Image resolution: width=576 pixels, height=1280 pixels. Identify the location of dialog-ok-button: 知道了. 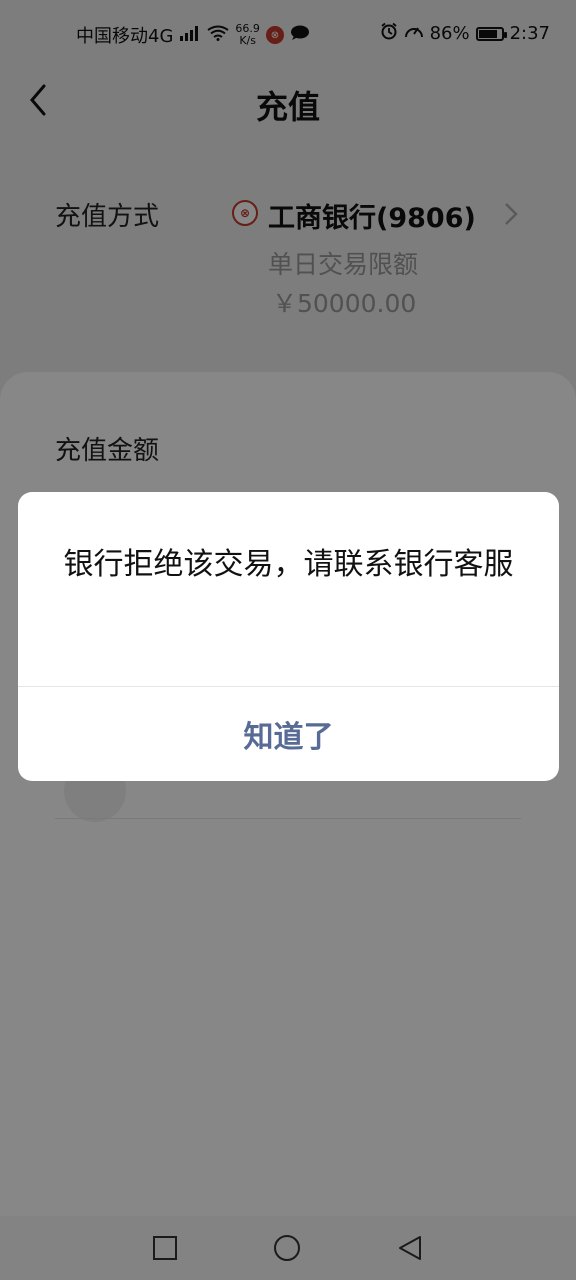
(288, 734).